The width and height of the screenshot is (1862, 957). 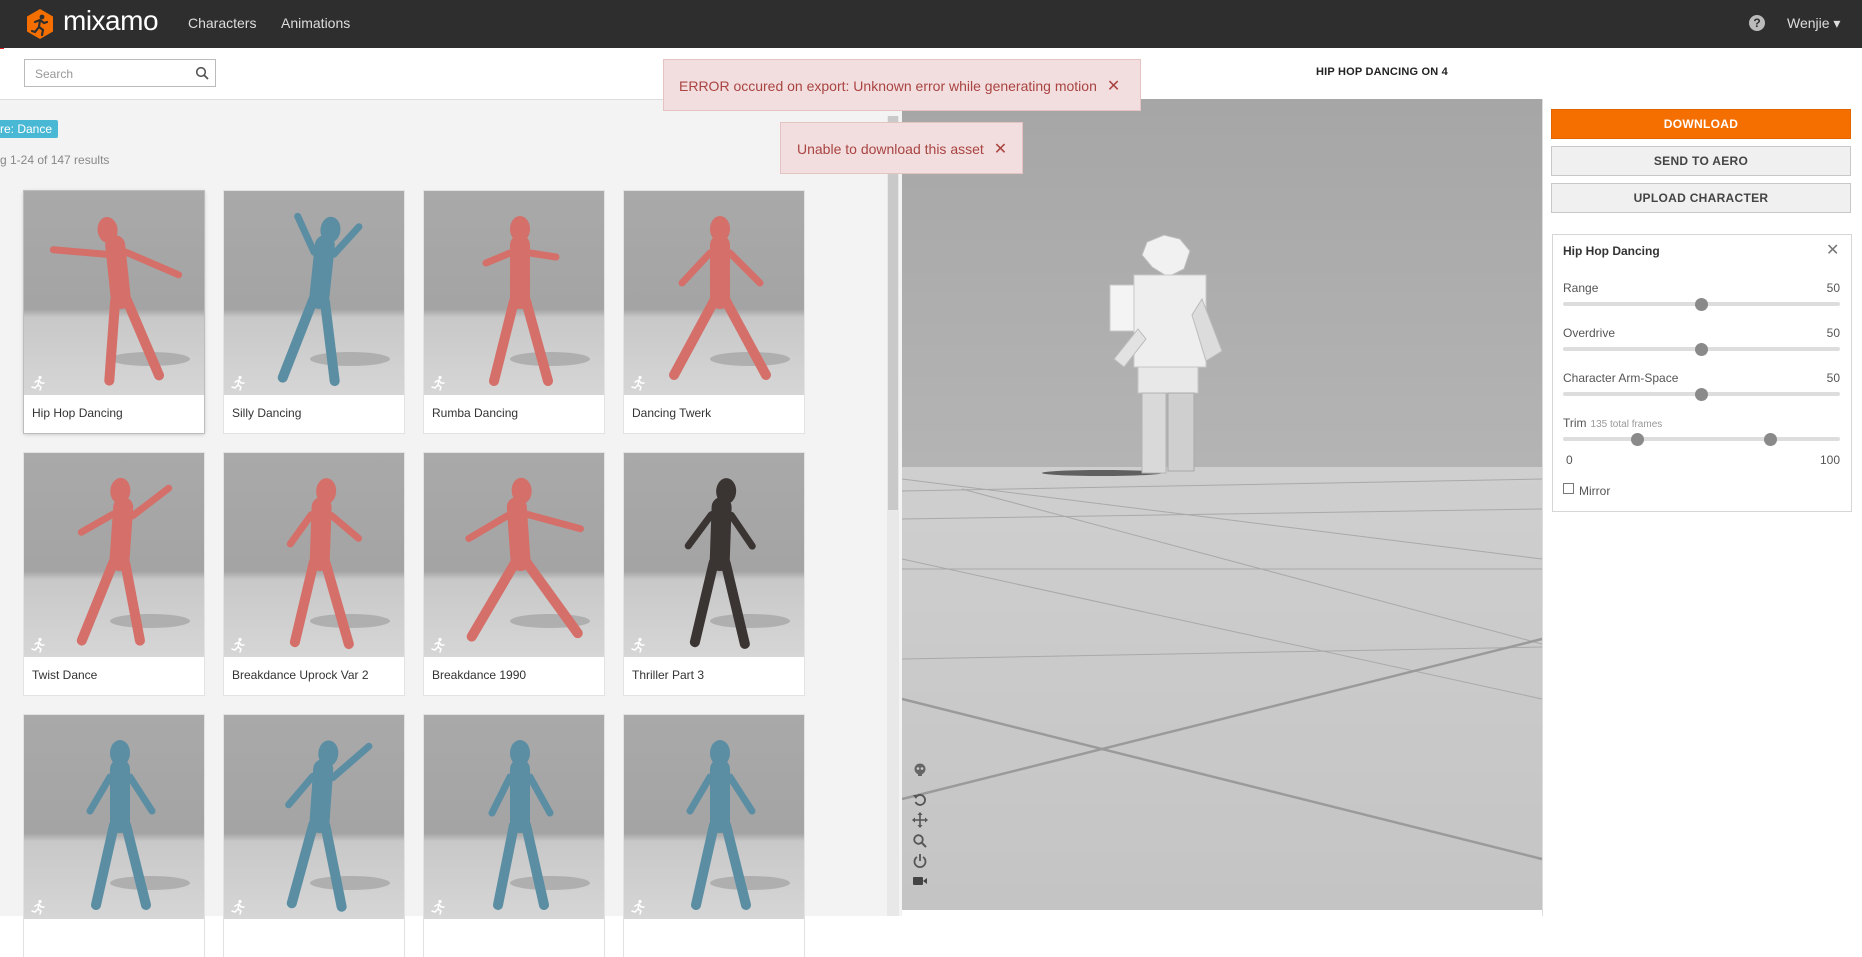 What do you see at coordinates (222, 23) in the screenshot?
I see `nav-characters: Characters` at bounding box center [222, 23].